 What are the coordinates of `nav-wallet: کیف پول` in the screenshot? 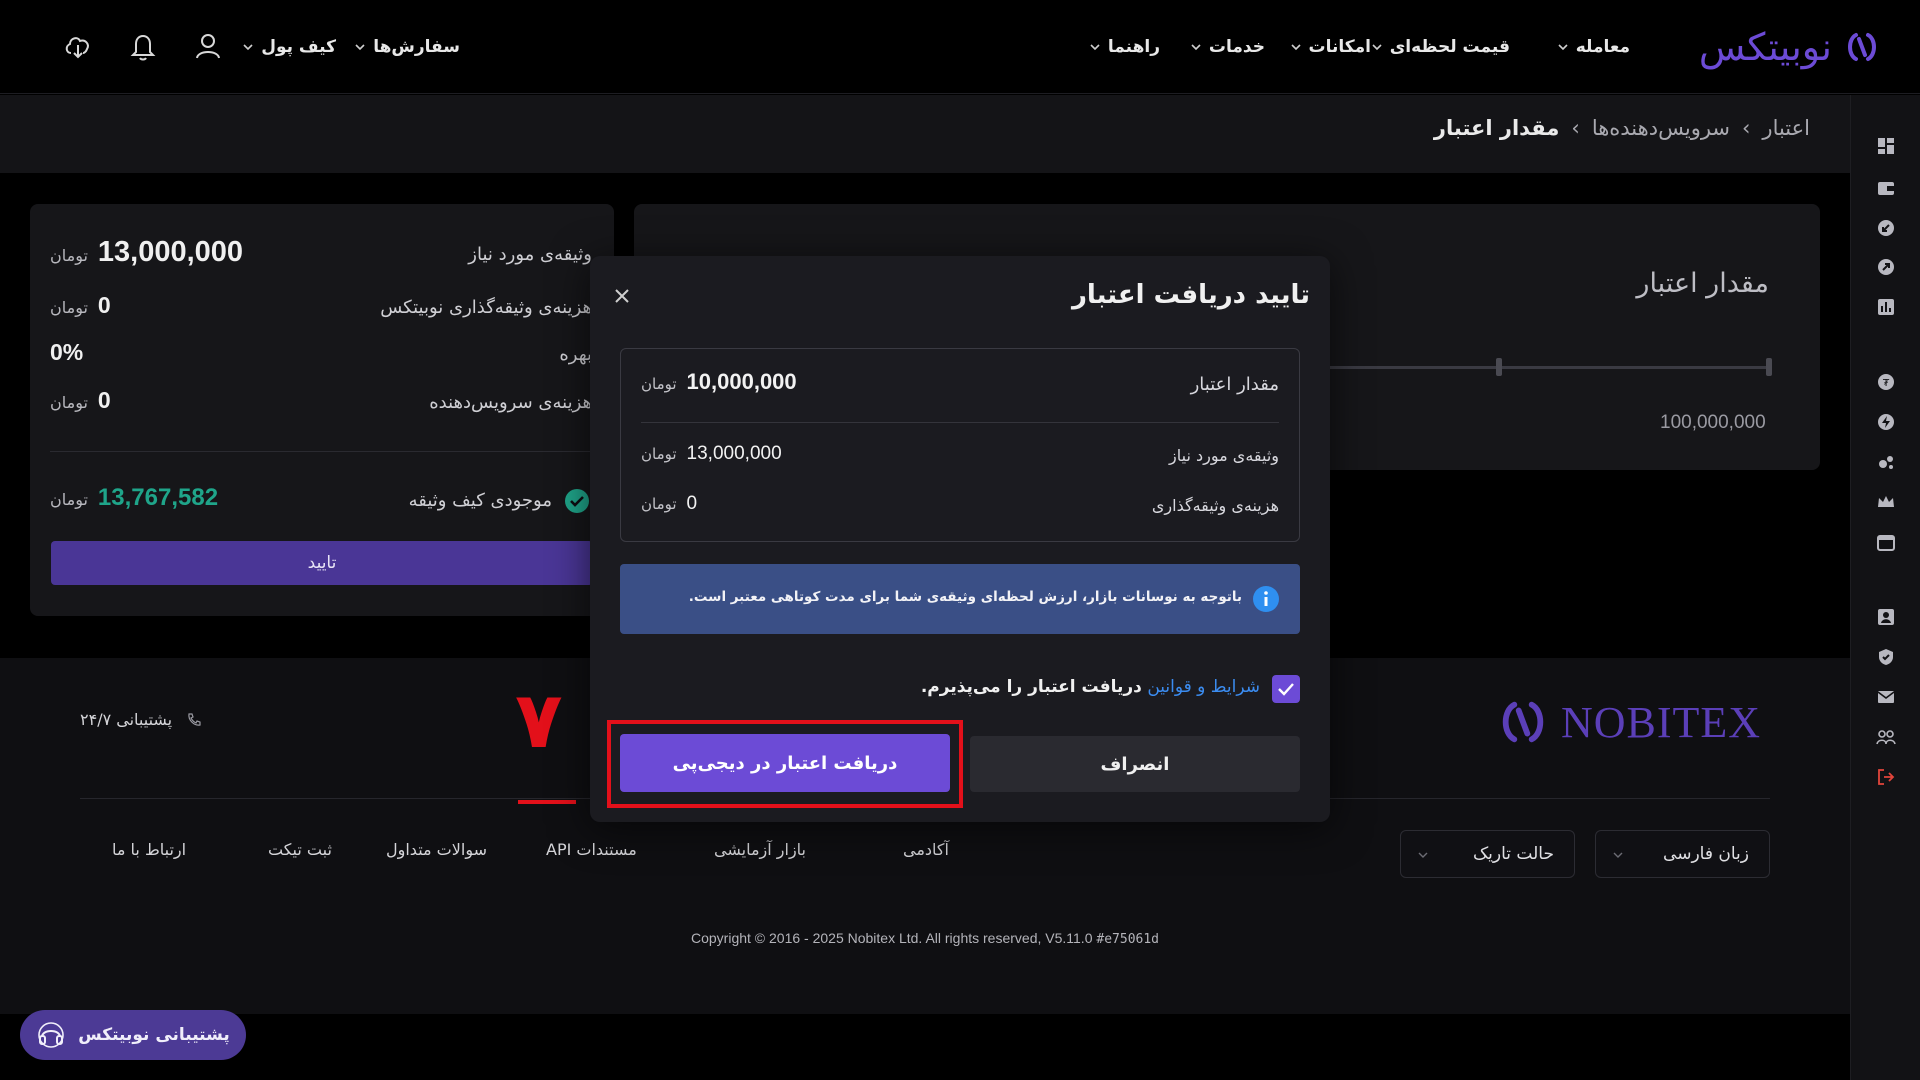 It's located at (289, 47).